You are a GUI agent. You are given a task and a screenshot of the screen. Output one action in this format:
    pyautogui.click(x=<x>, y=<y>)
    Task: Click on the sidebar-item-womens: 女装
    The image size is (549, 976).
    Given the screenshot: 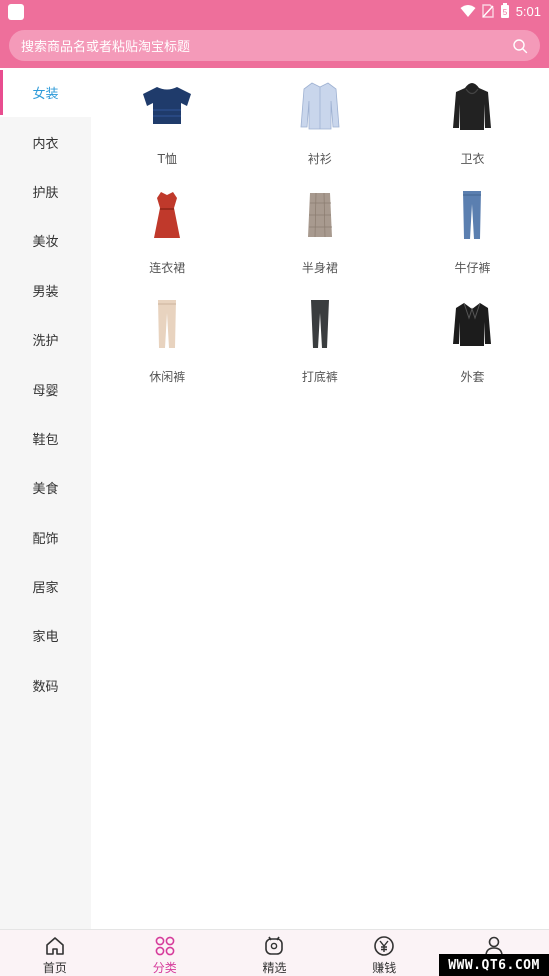 What is the action you would take?
    pyautogui.click(x=45, y=93)
    